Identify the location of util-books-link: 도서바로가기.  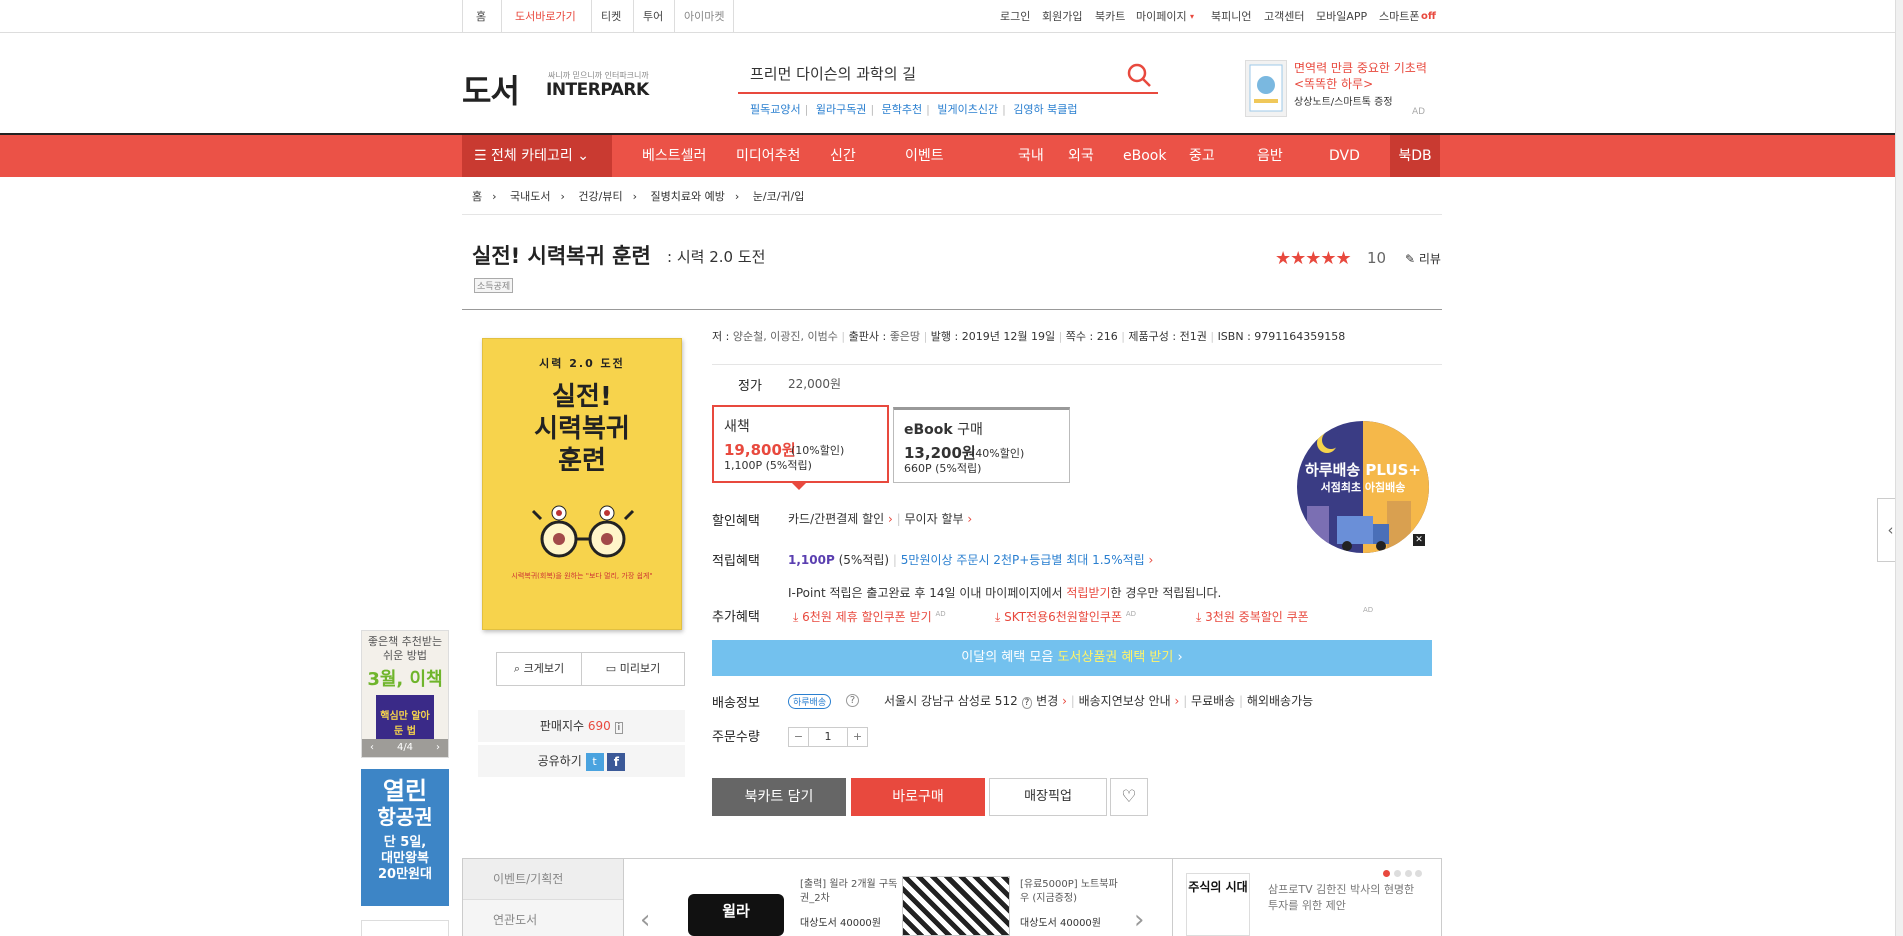
(545, 16).